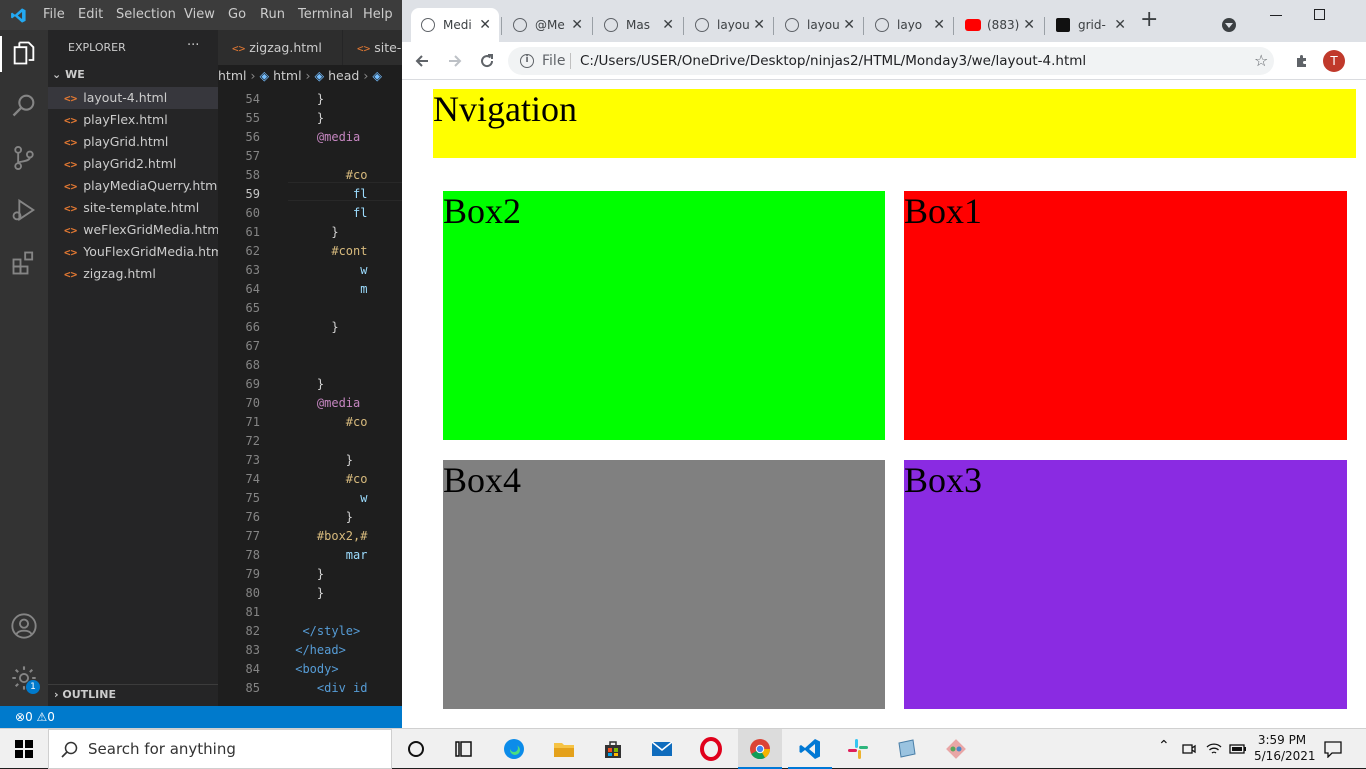  What do you see at coordinates (280, 47) in the screenshot?
I see `editor-tab-zigzag: <> zigzag.html` at bounding box center [280, 47].